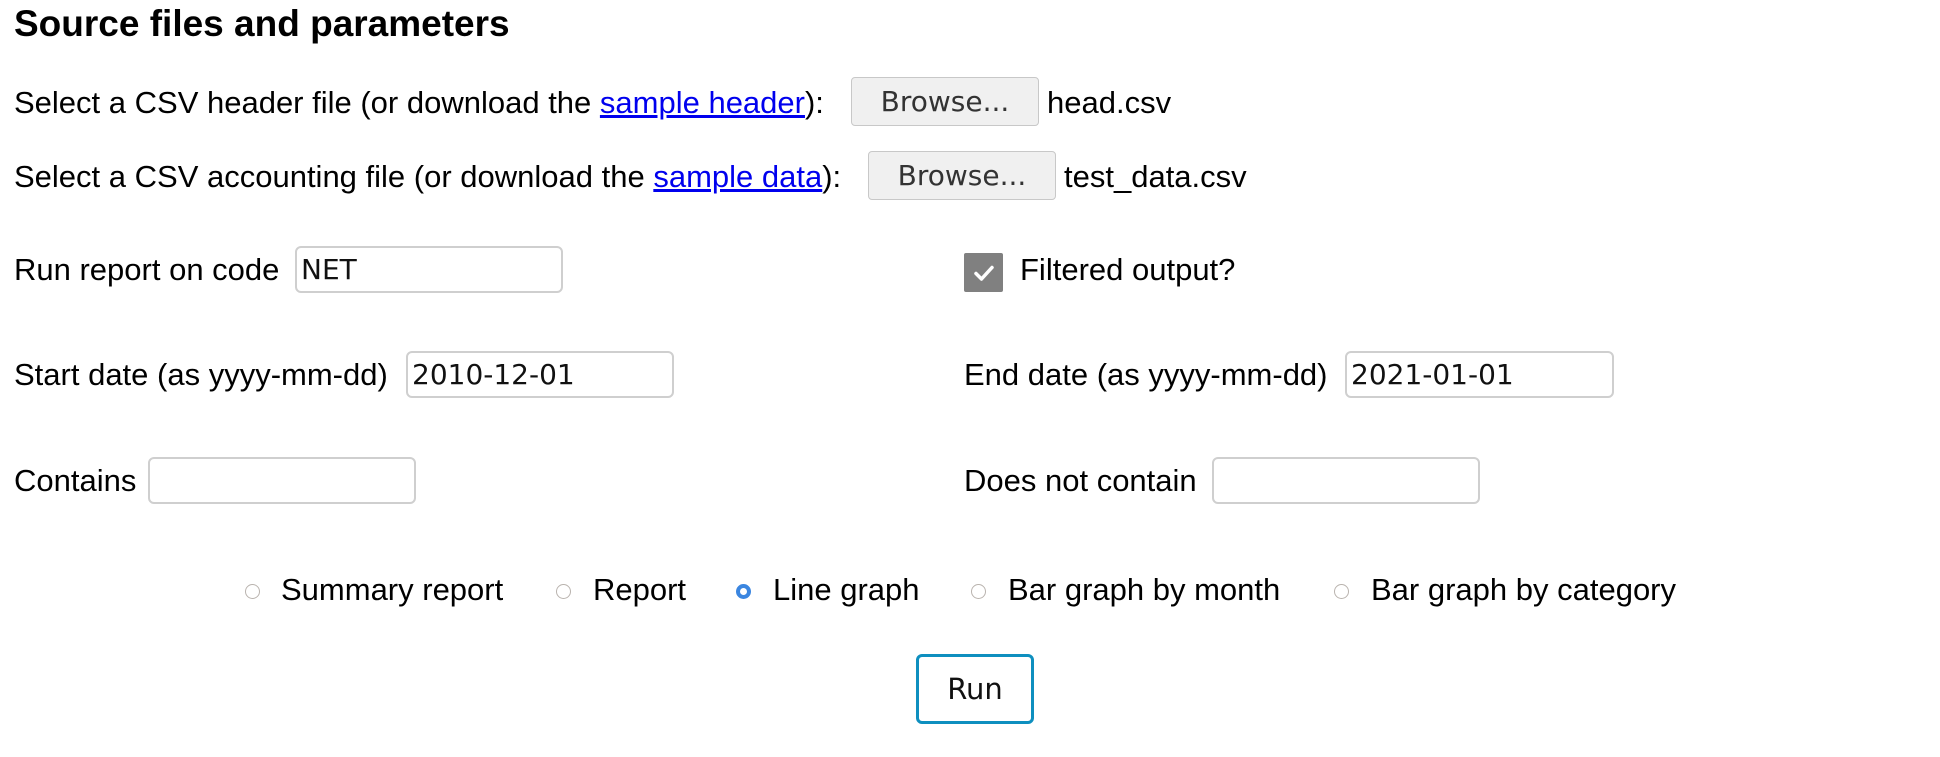  What do you see at coordinates (832, 176) in the screenshot?
I see `data-file-suffix: ):` at bounding box center [832, 176].